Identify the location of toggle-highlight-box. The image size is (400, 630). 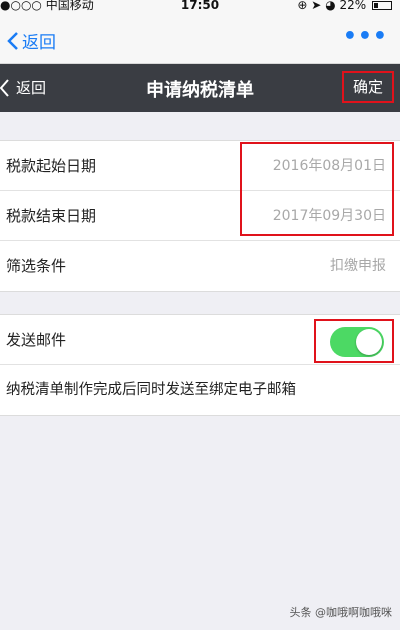
(354, 341).